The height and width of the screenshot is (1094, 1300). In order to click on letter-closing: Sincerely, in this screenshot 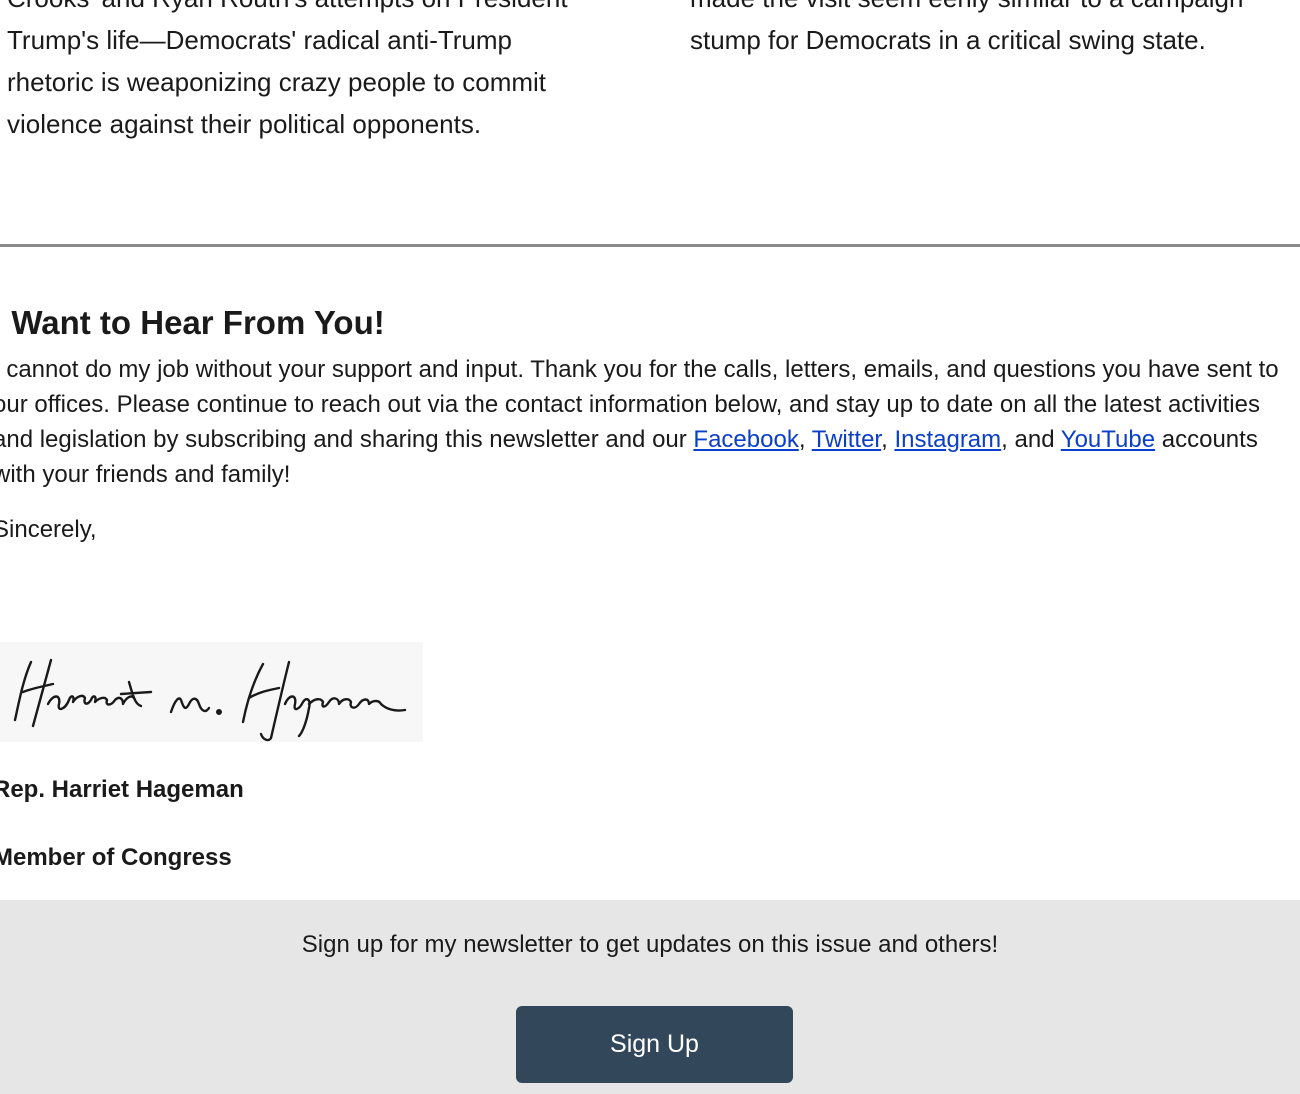, I will do `click(48, 529)`.